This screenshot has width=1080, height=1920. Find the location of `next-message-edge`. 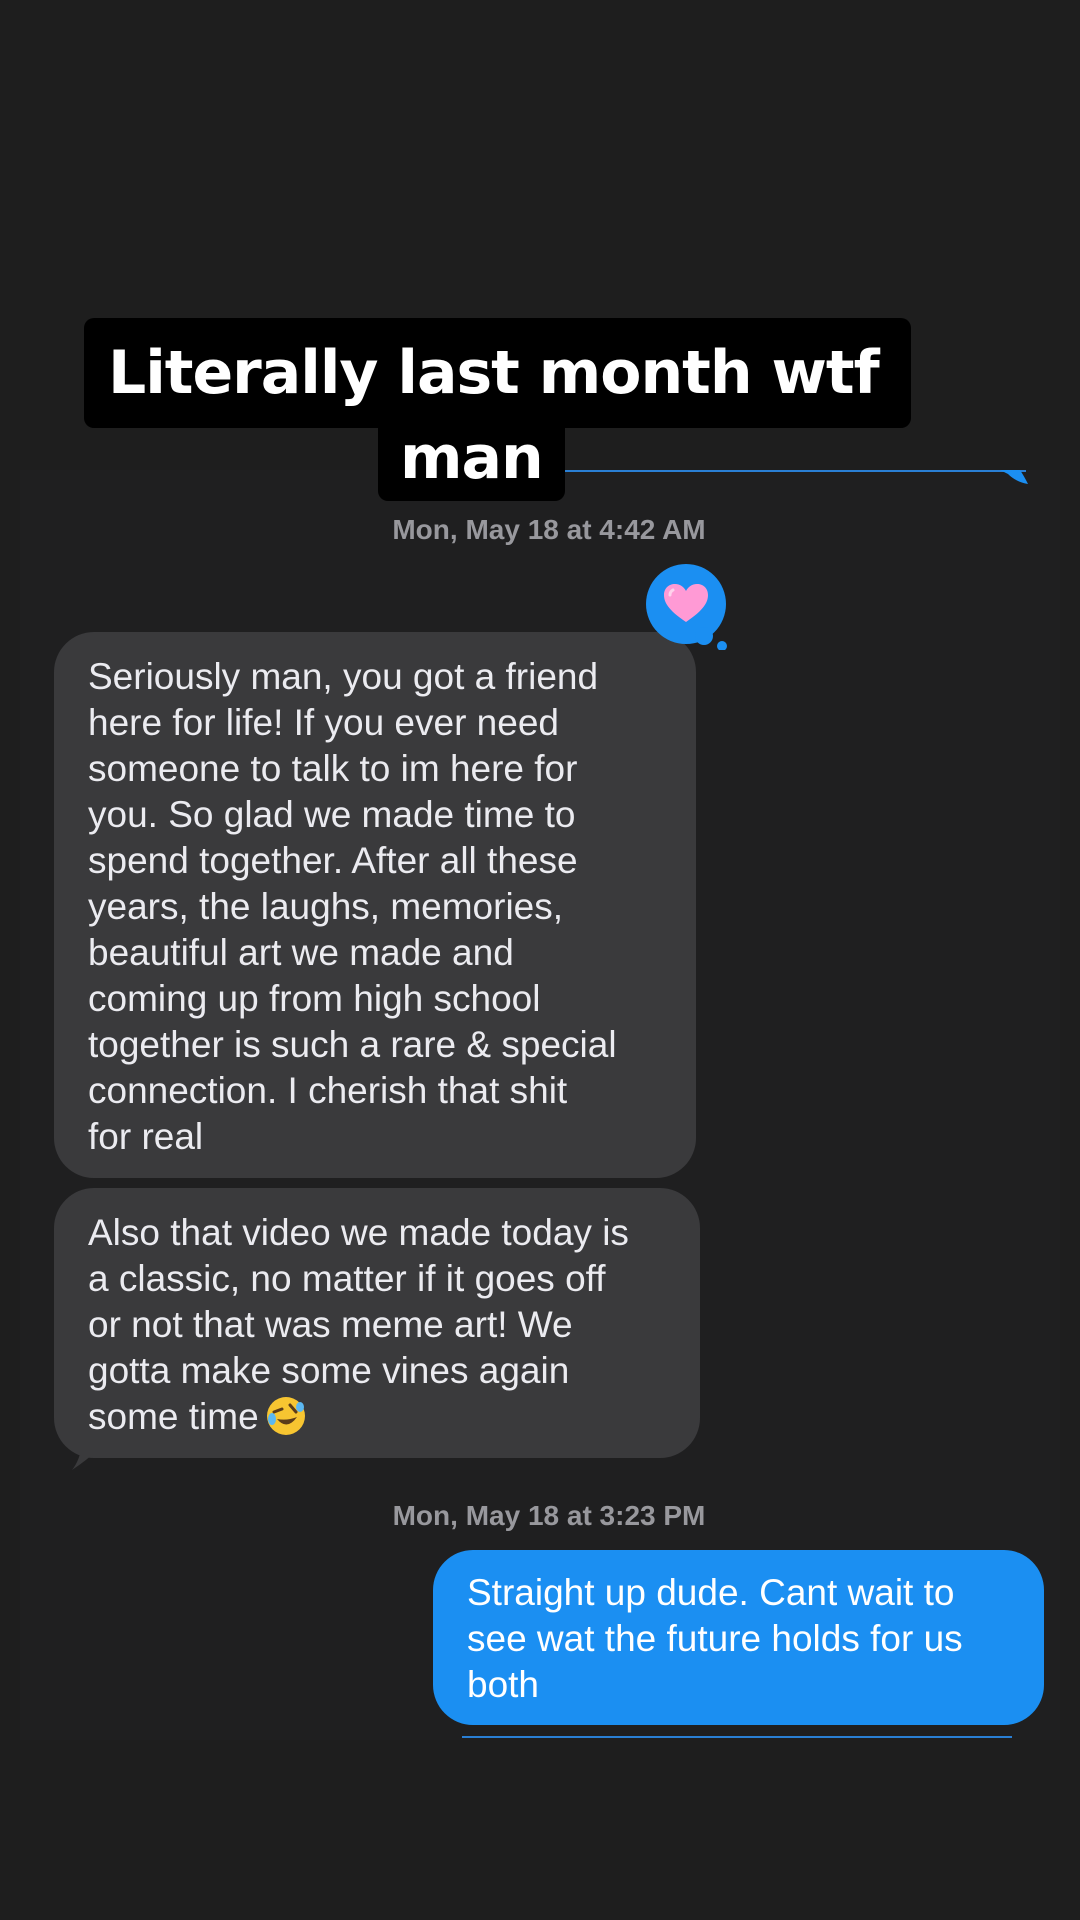

next-message-edge is located at coordinates (737, 1737).